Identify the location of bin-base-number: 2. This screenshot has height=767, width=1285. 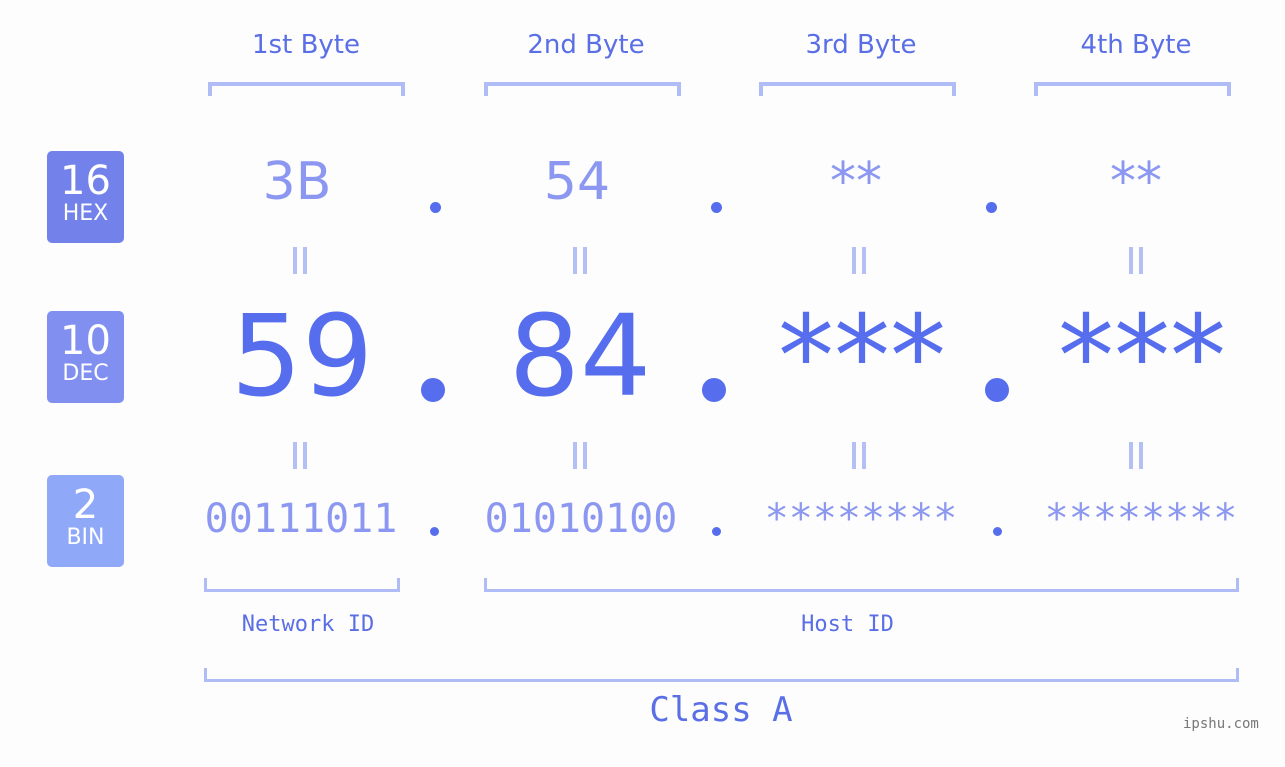
(85, 505).